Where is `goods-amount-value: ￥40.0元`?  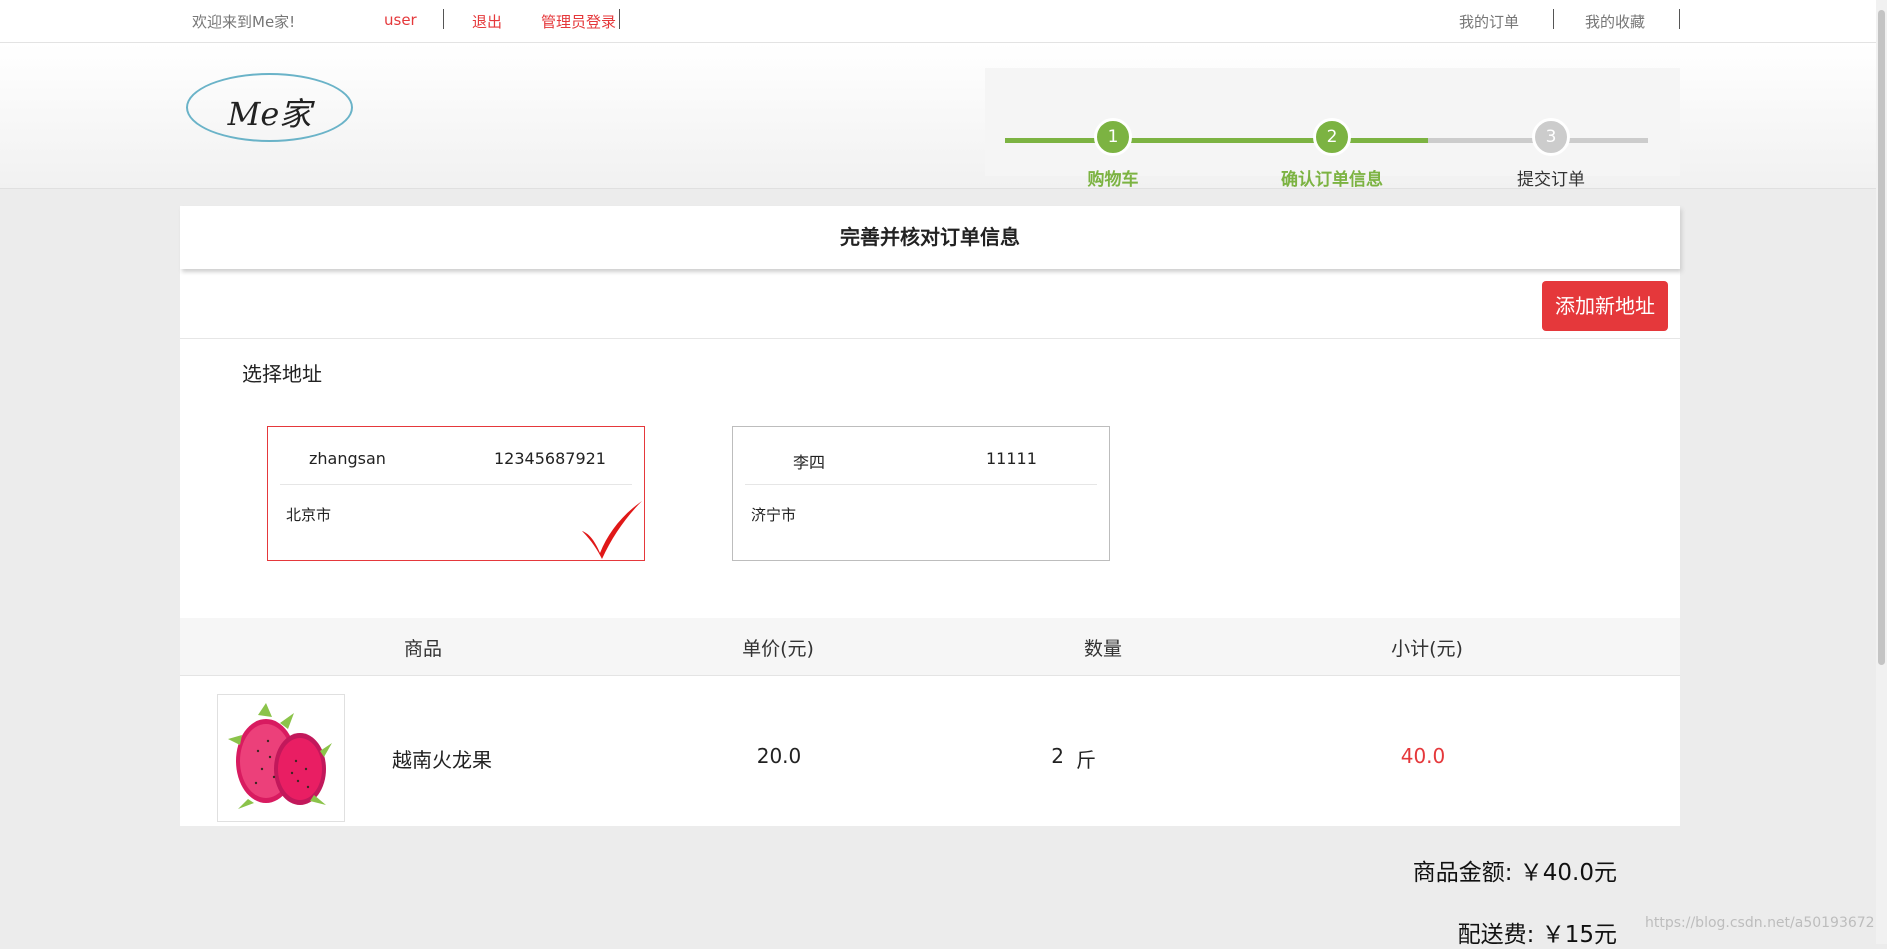
goods-amount-value: ￥40.0元 is located at coordinates (1568, 873).